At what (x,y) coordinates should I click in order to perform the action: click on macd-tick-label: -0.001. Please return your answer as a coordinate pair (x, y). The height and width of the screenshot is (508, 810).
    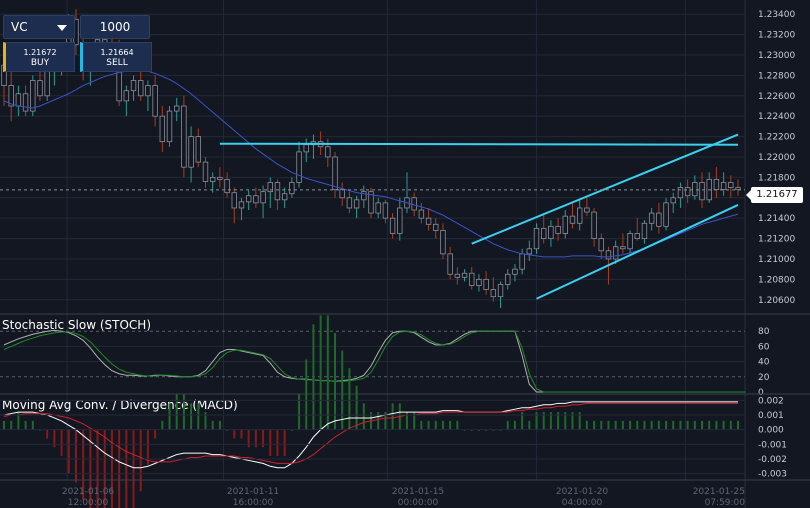
    Looking at the image, I should click on (772, 445).